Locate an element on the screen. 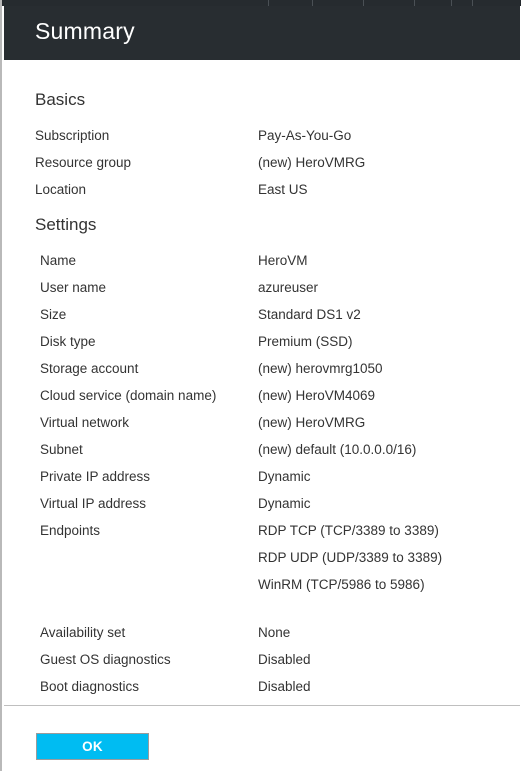 The width and height of the screenshot is (528, 771). summary-row: User name azureuser is located at coordinates (262, 287).